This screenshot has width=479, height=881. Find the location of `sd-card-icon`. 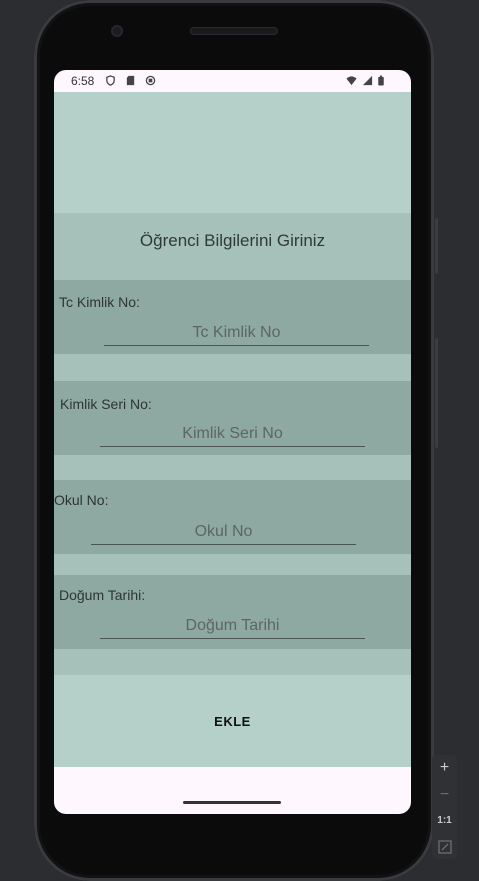

sd-card-icon is located at coordinates (130, 80).